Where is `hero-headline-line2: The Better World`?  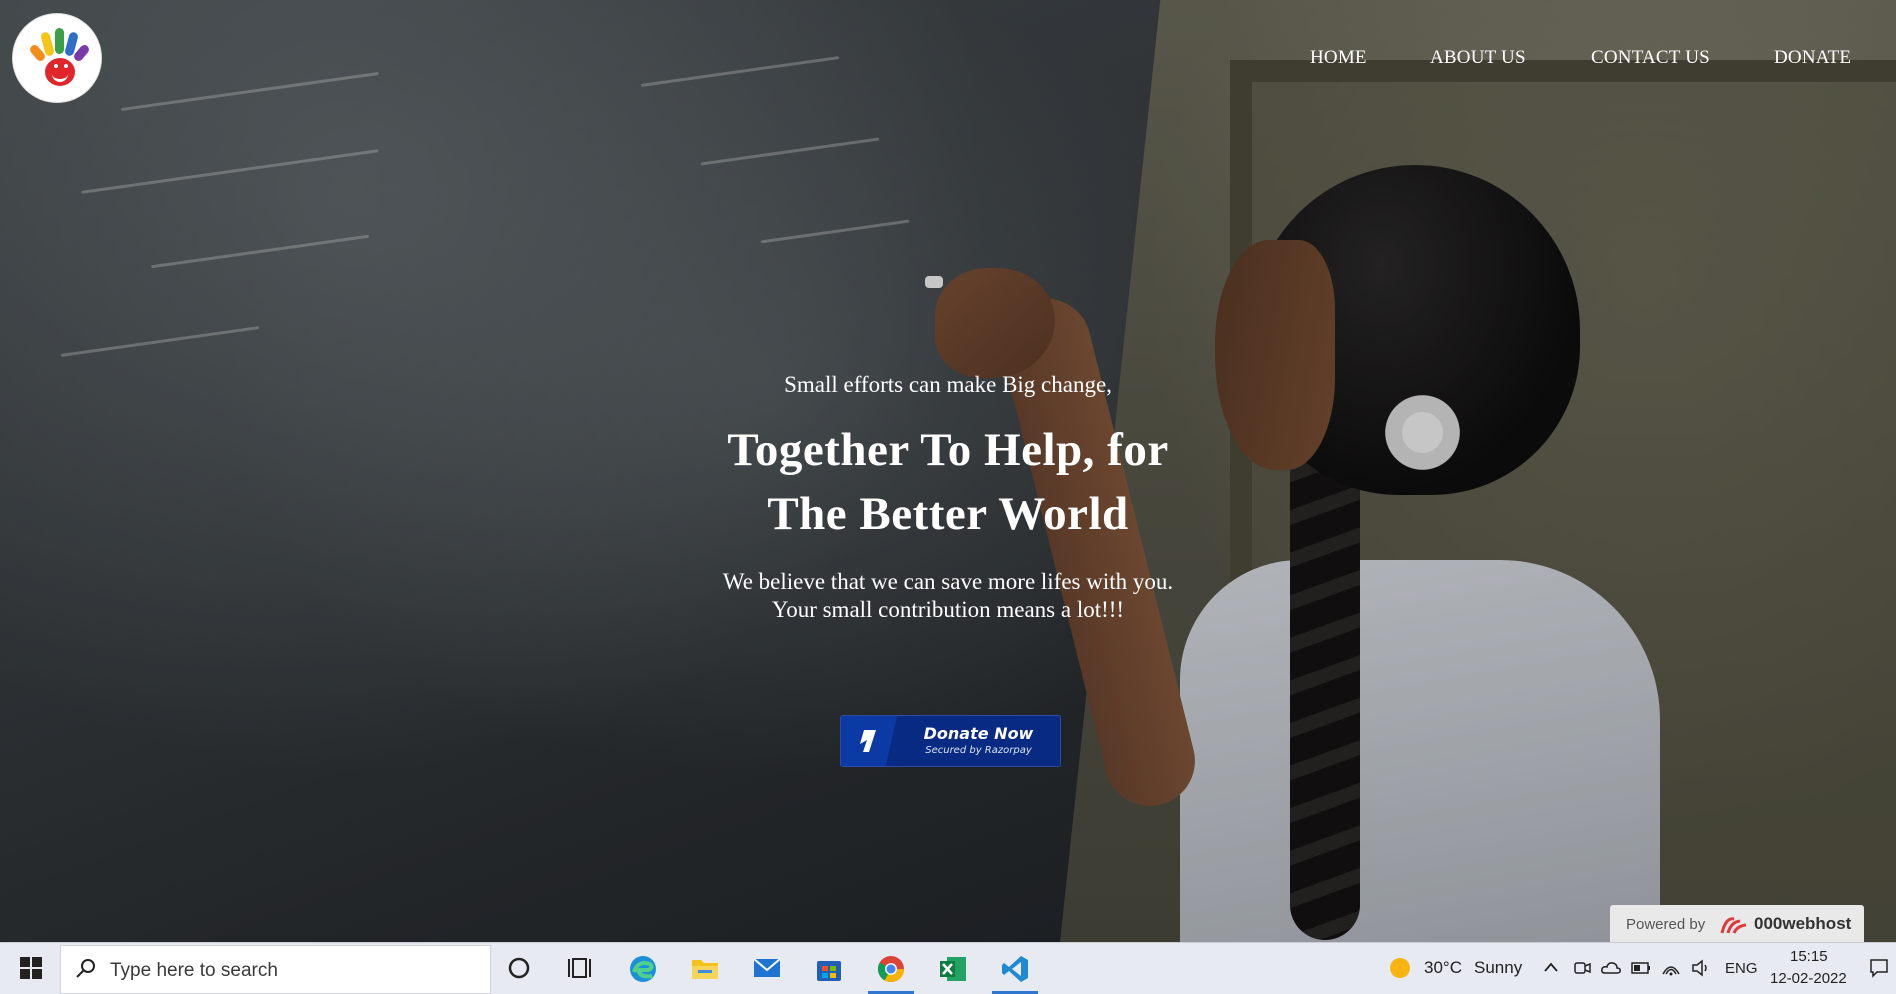
hero-headline-line2: The Better World is located at coordinates (948, 514).